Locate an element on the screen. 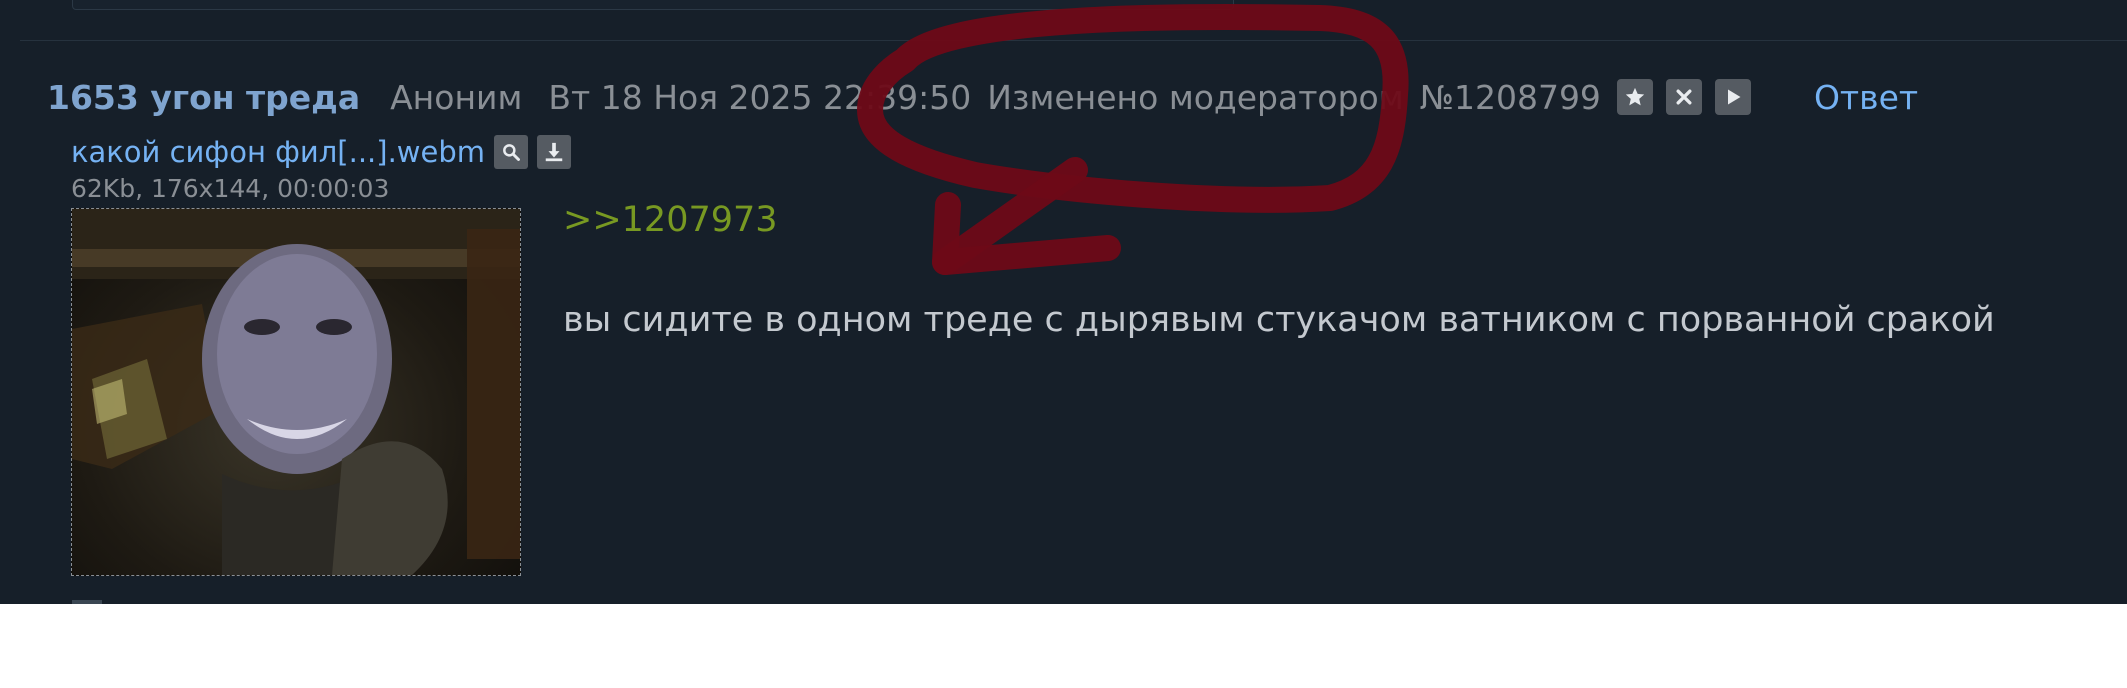  reply-quote-link: >>1207973 is located at coordinates (670, 220).